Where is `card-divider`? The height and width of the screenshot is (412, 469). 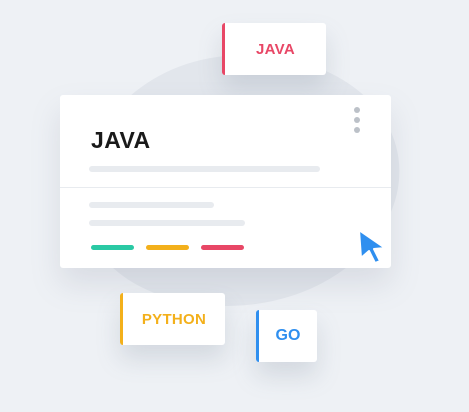 card-divider is located at coordinates (225, 187).